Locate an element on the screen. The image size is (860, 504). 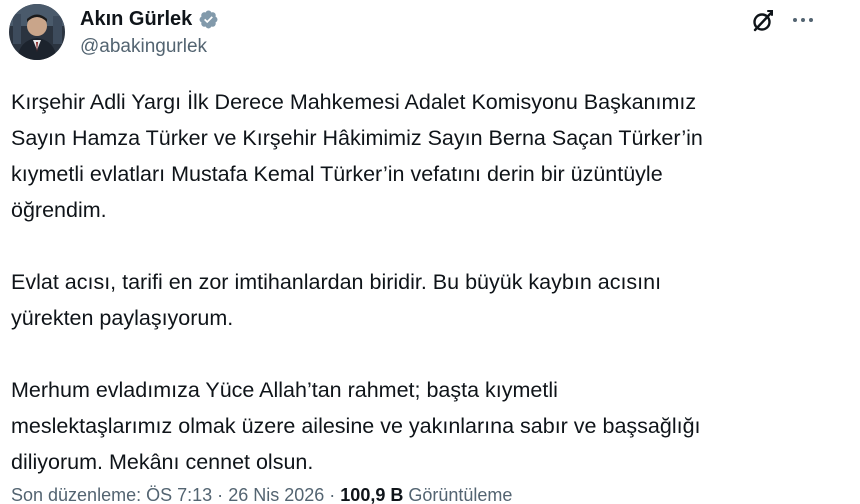
author-display-name: Akın Gürlek is located at coordinates (136, 19).